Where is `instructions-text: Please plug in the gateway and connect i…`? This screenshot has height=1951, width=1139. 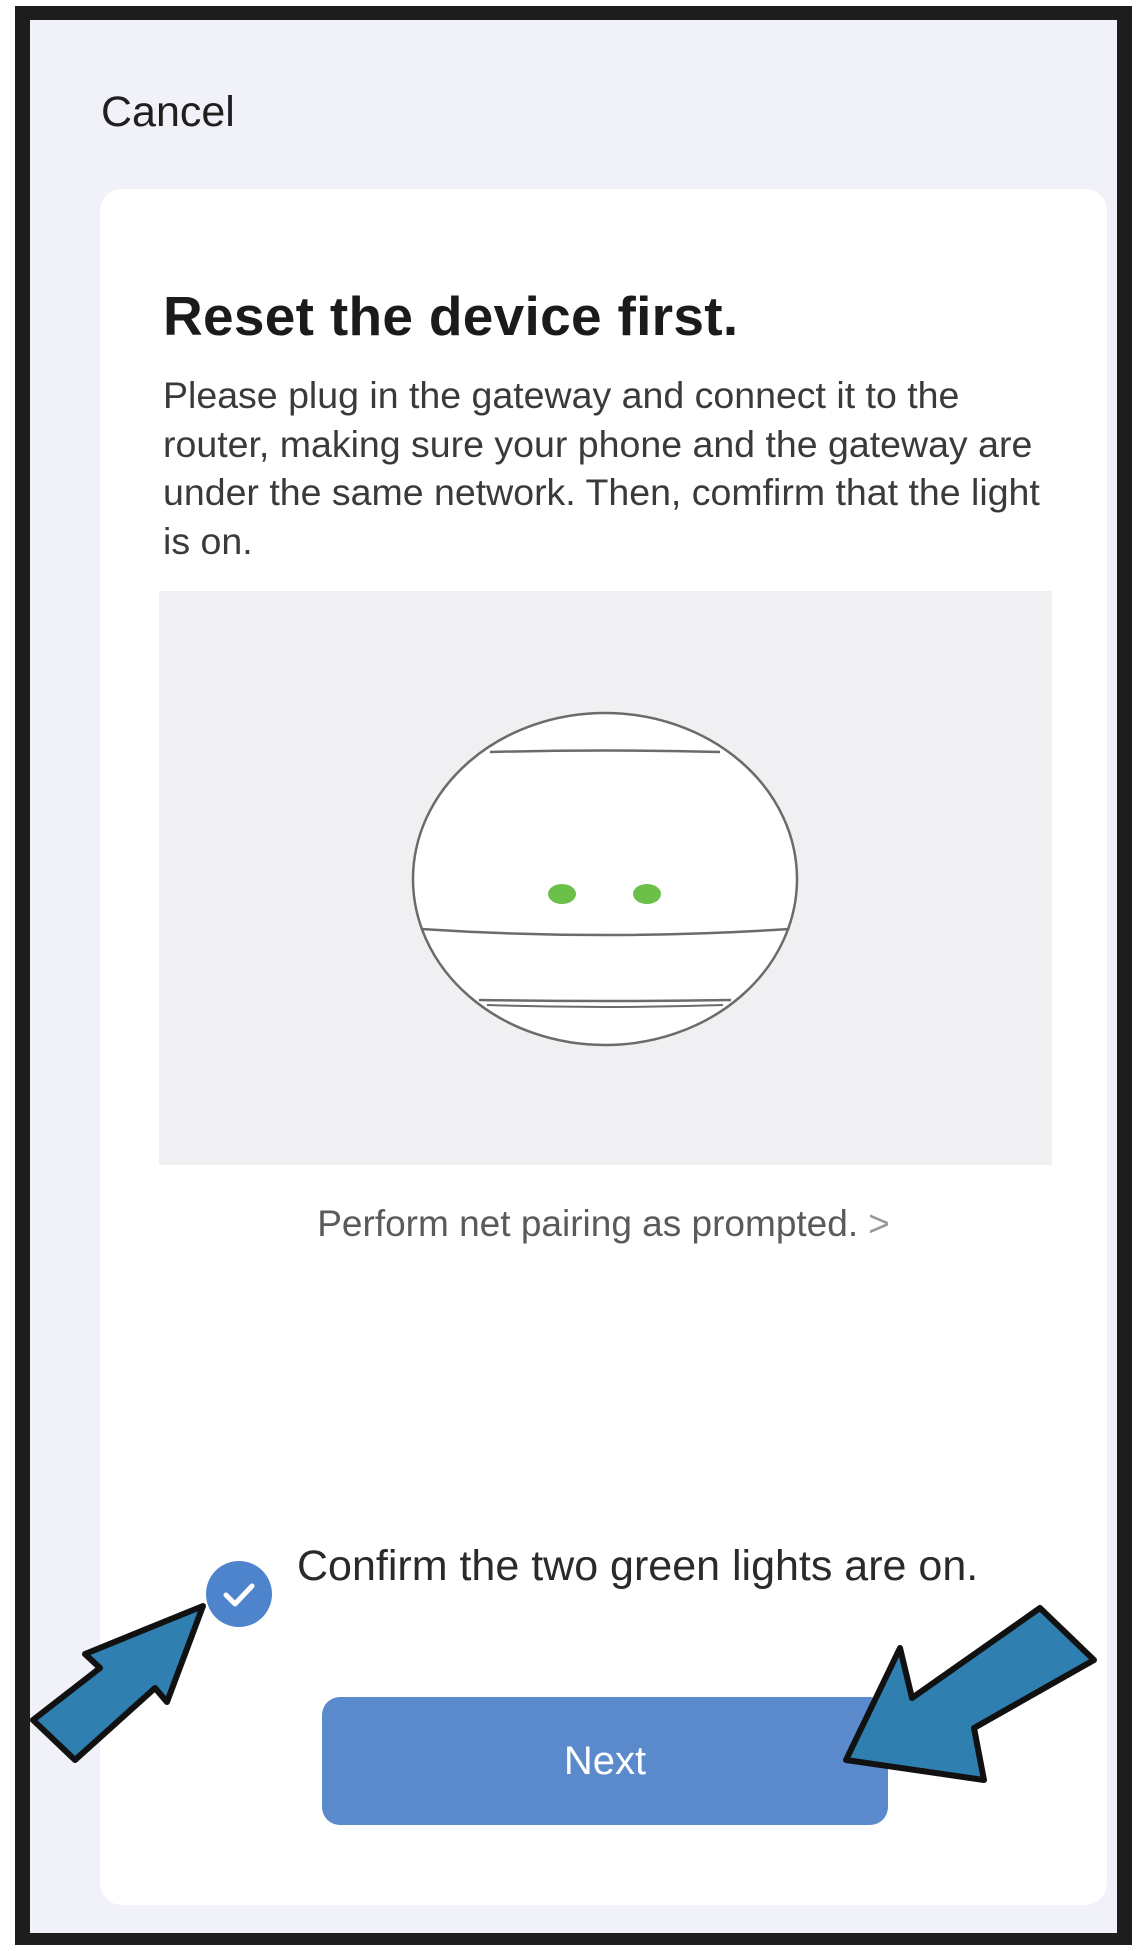 instructions-text: Please plug in the gateway and connect i… is located at coordinates (601, 468).